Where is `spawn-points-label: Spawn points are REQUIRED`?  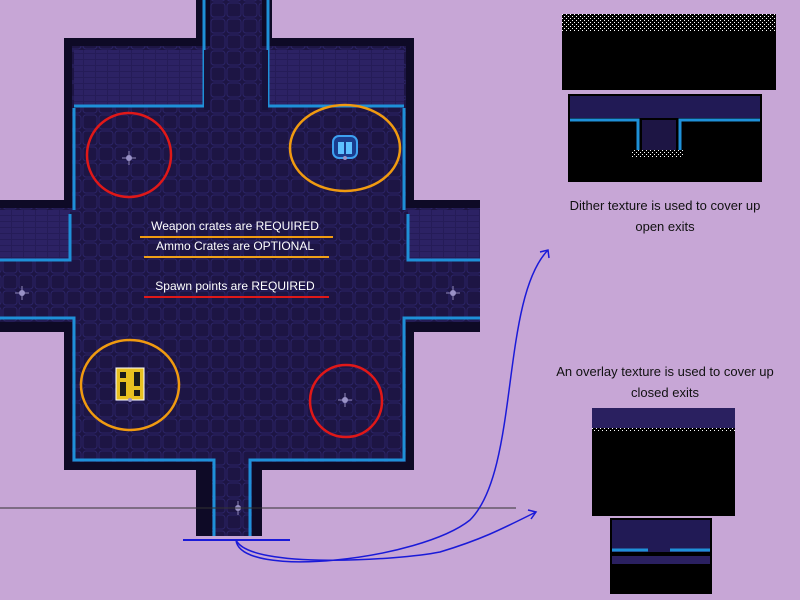
spawn-points-label: Spawn points are REQUIRED is located at coordinates (235, 286).